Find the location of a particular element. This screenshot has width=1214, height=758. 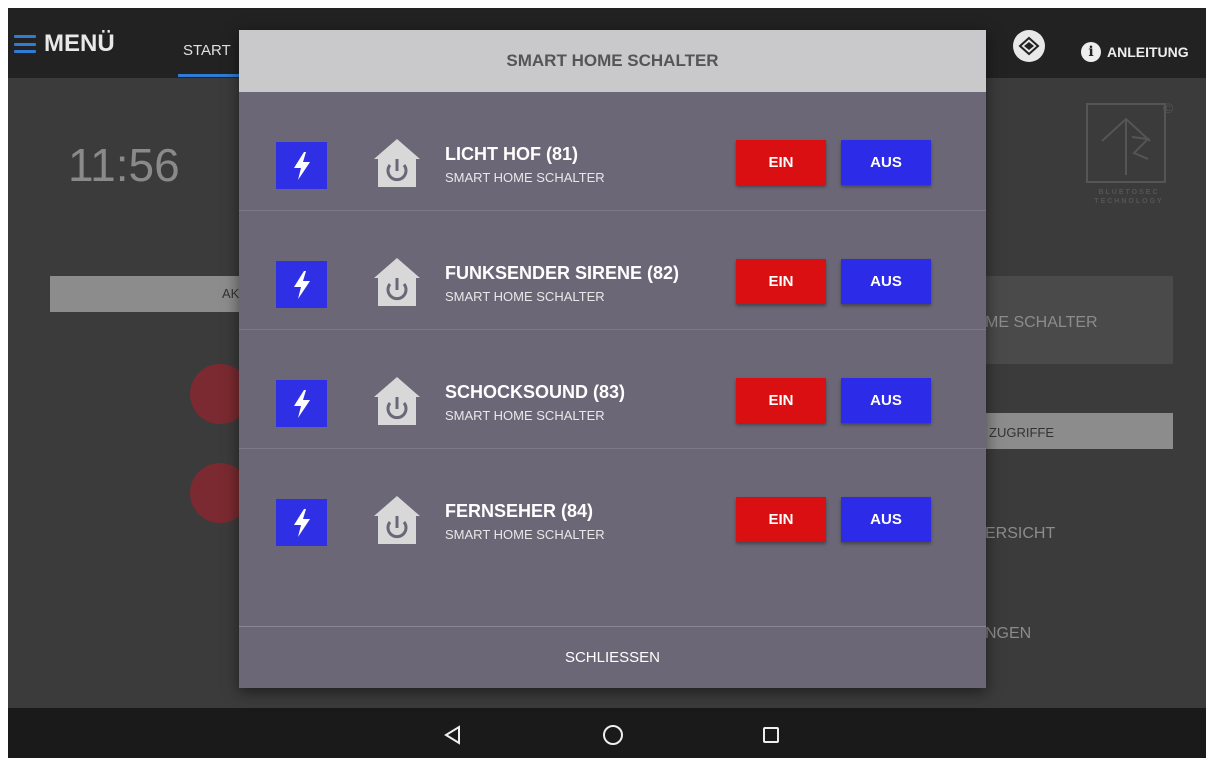

switch-title: LICHT HOF (81) is located at coordinates (511, 154).